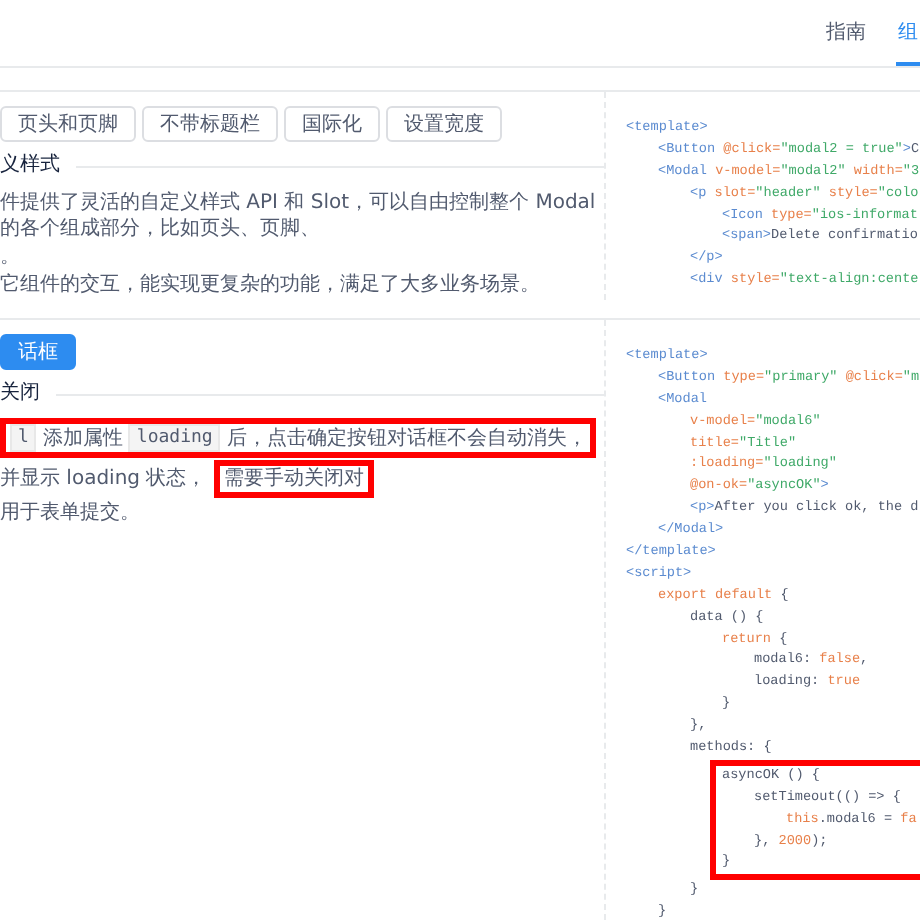 The width and height of the screenshot is (920, 920). I want to click on inline-code: loading, so click(174, 438).